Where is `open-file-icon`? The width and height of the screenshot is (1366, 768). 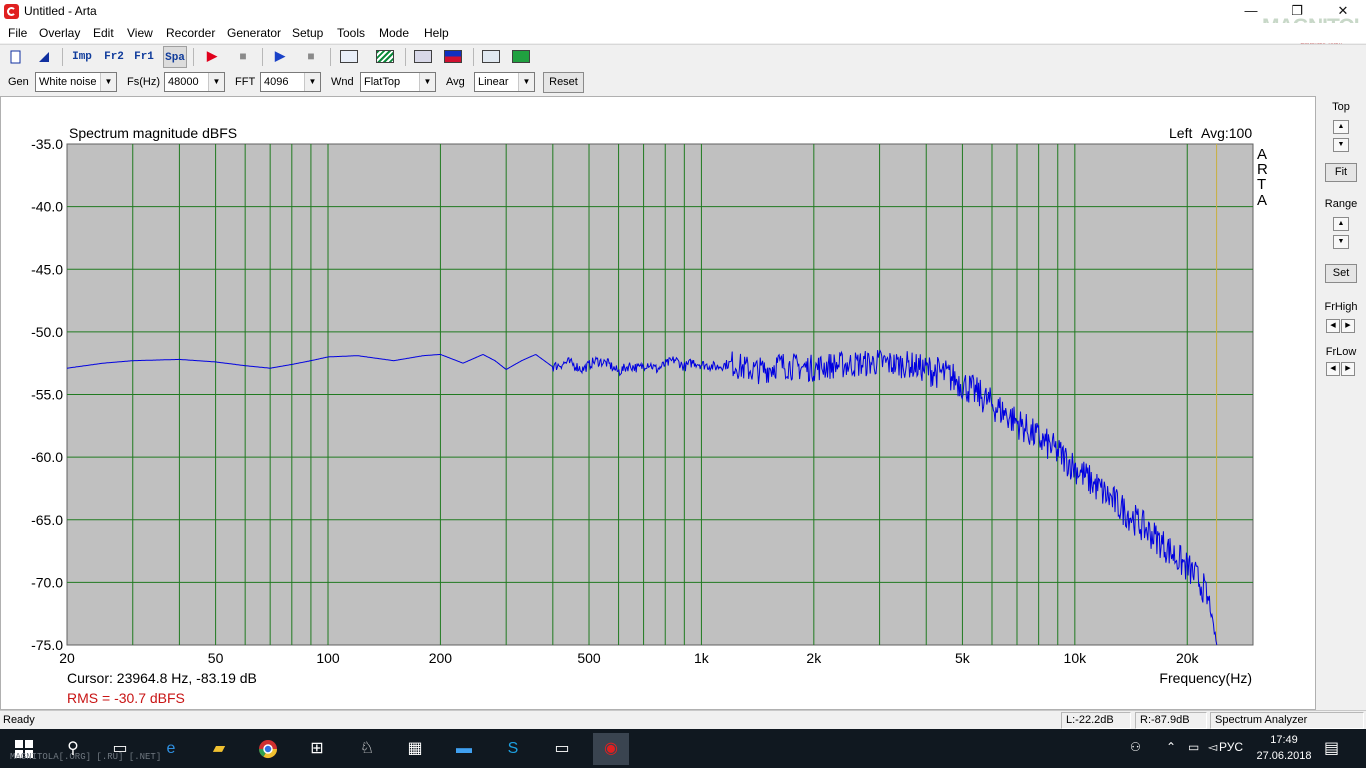
open-file-icon is located at coordinates (44, 57).